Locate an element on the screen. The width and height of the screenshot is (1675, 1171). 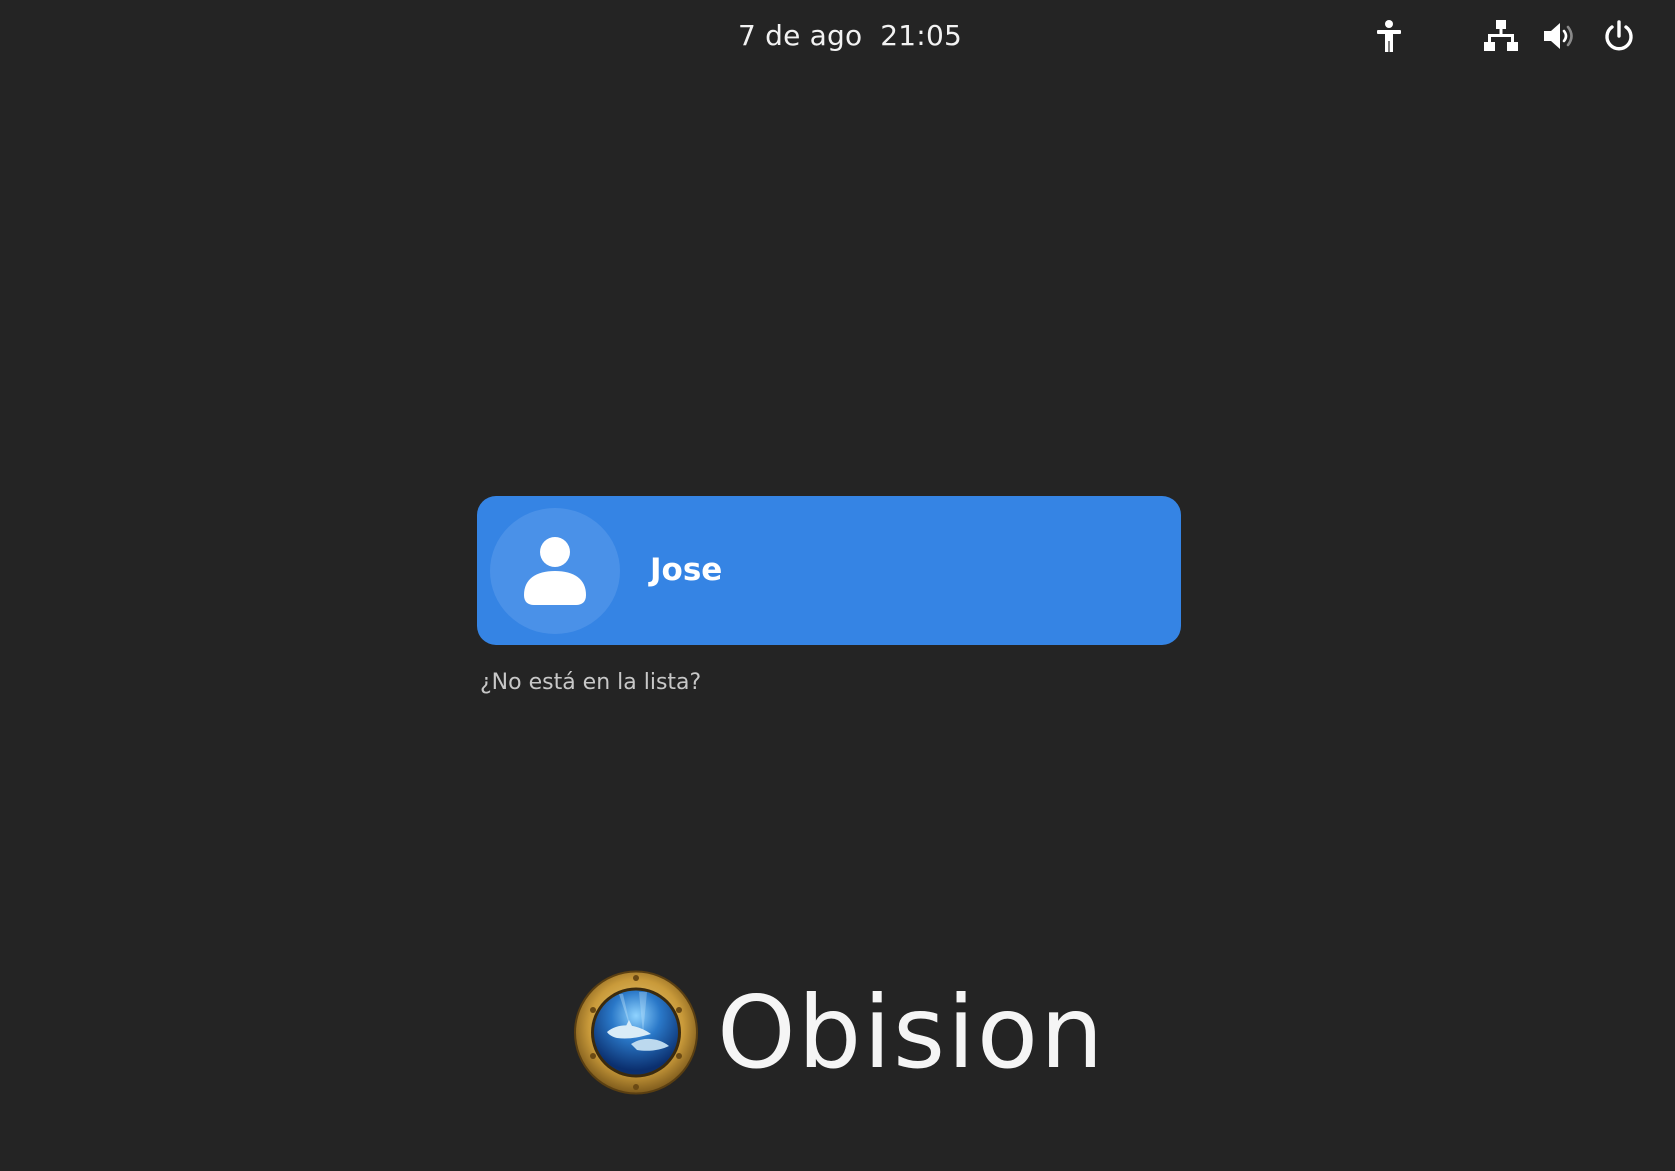
time-label: 21:05 is located at coordinates (921, 35).